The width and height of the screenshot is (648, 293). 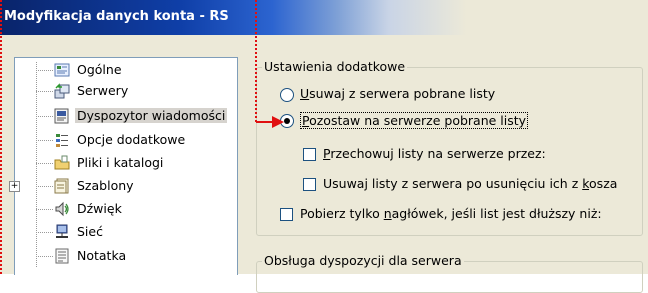 What do you see at coordinates (125, 70) in the screenshot?
I see `tree-item-general: Ogólne` at bounding box center [125, 70].